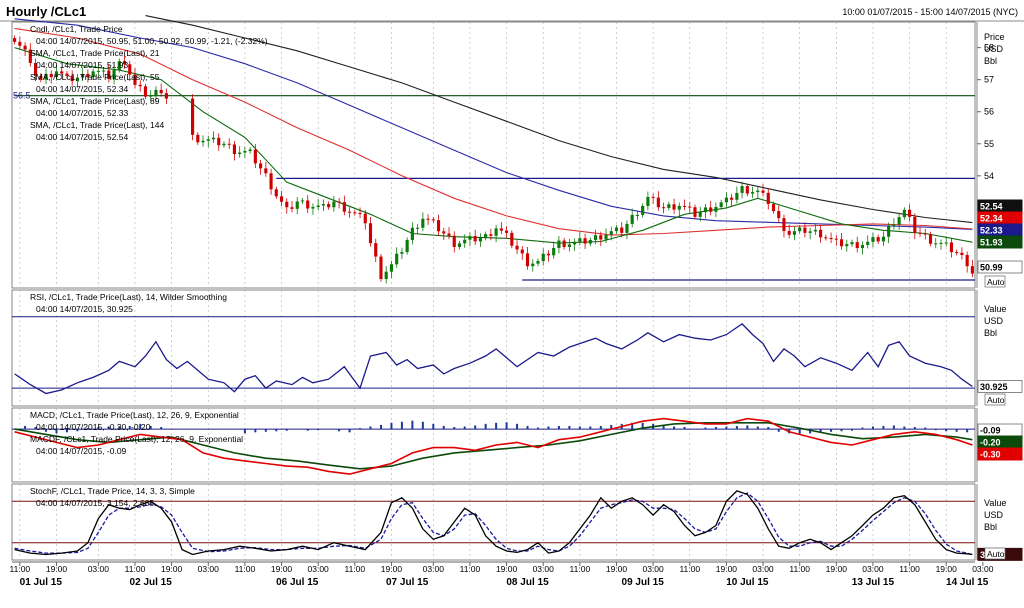  What do you see at coordinates (41, 582) in the screenshot?
I see `x-date-label: 01 Jul 15` at bounding box center [41, 582].